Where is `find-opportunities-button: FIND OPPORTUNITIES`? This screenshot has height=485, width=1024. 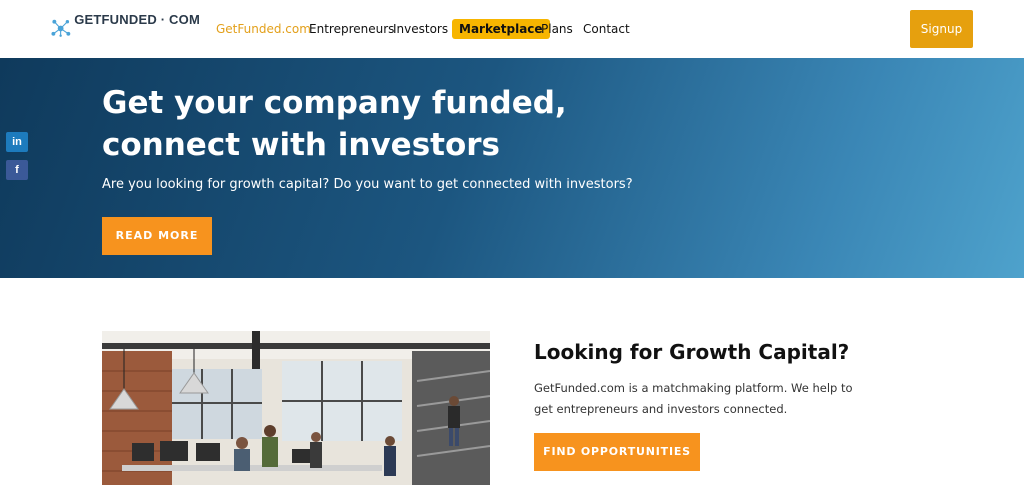
find-opportunities-button: FIND OPPORTUNITIES is located at coordinates (617, 452).